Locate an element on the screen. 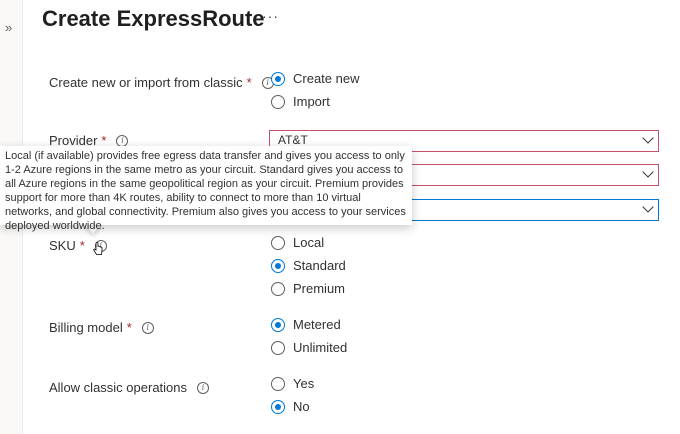 The width and height of the screenshot is (680, 434). more-options-icon: ··· is located at coordinates (270, 16).